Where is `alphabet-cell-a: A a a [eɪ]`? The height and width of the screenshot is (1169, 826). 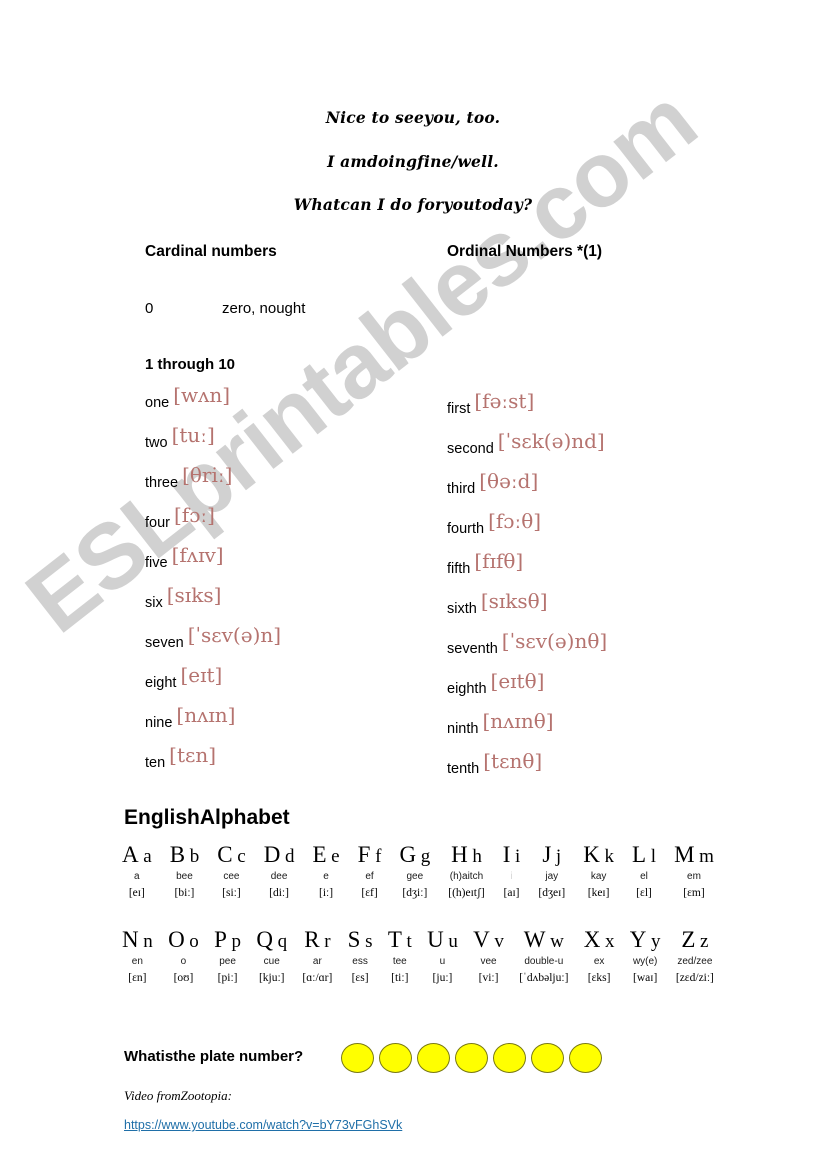 alphabet-cell-a: A a a [eɪ] is located at coordinates (137, 870).